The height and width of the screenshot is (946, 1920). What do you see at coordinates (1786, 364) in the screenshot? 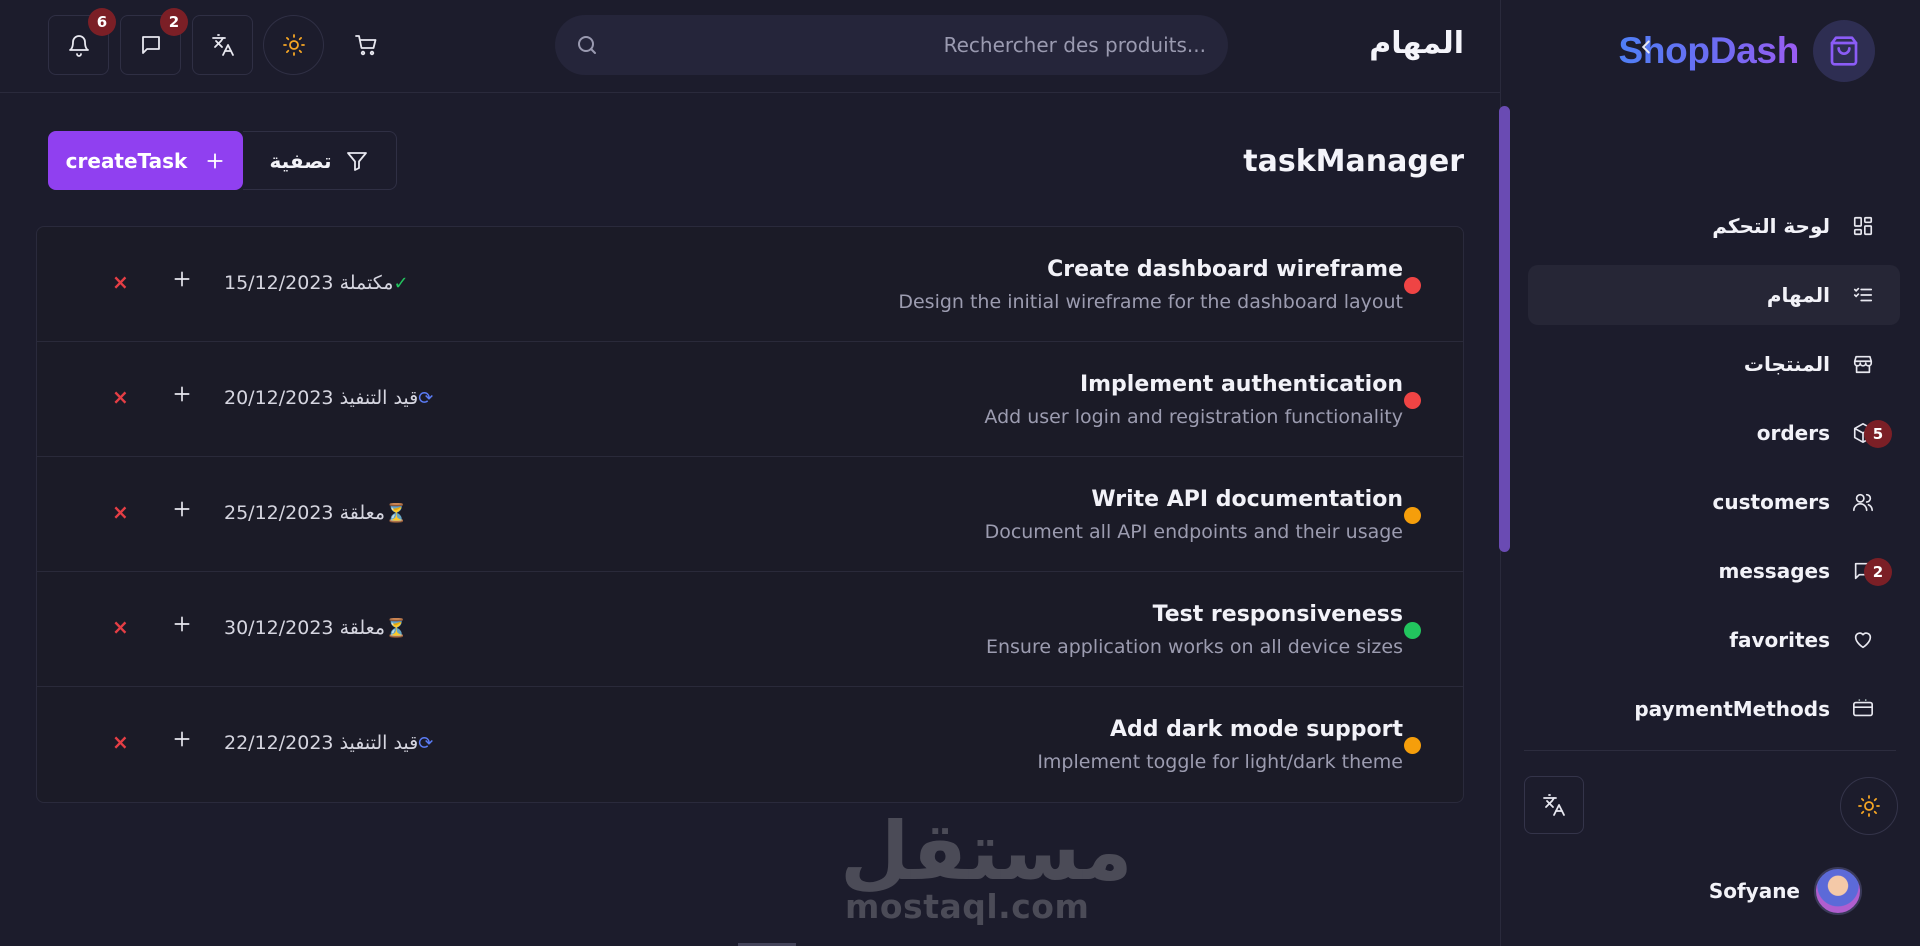
I see `sidebar-item-label: المنتجات` at bounding box center [1786, 364].